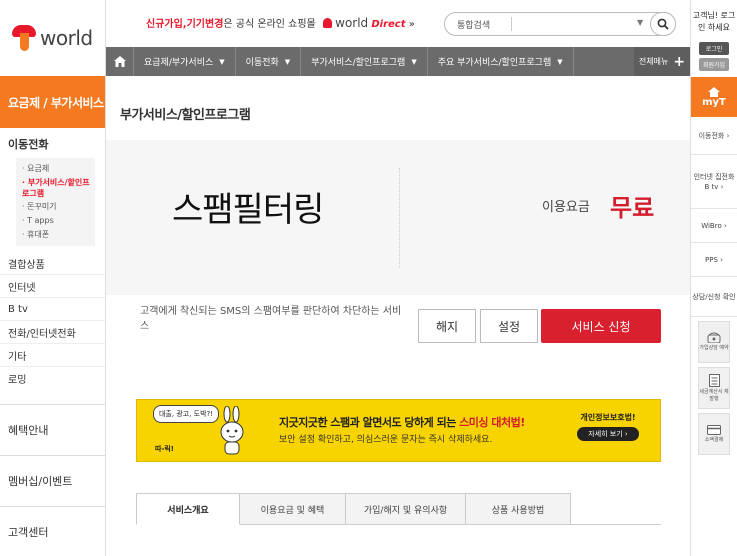 The height and width of the screenshot is (556, 737). I want to click on phone-icon, so click(714, 337).